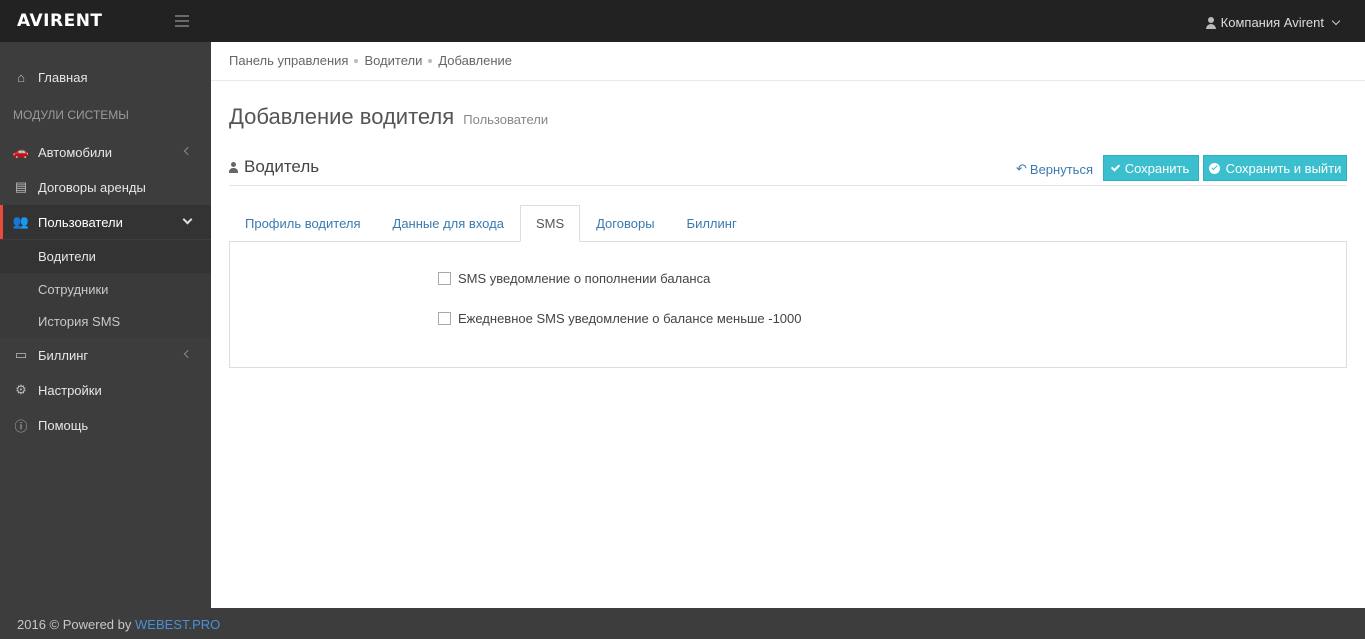 The image size is (1365, 639). Describe the element at coordinates (1283, 168) in the screenshot. I see `save-and-exit-button-label: Сохранить и выйти` at that location.